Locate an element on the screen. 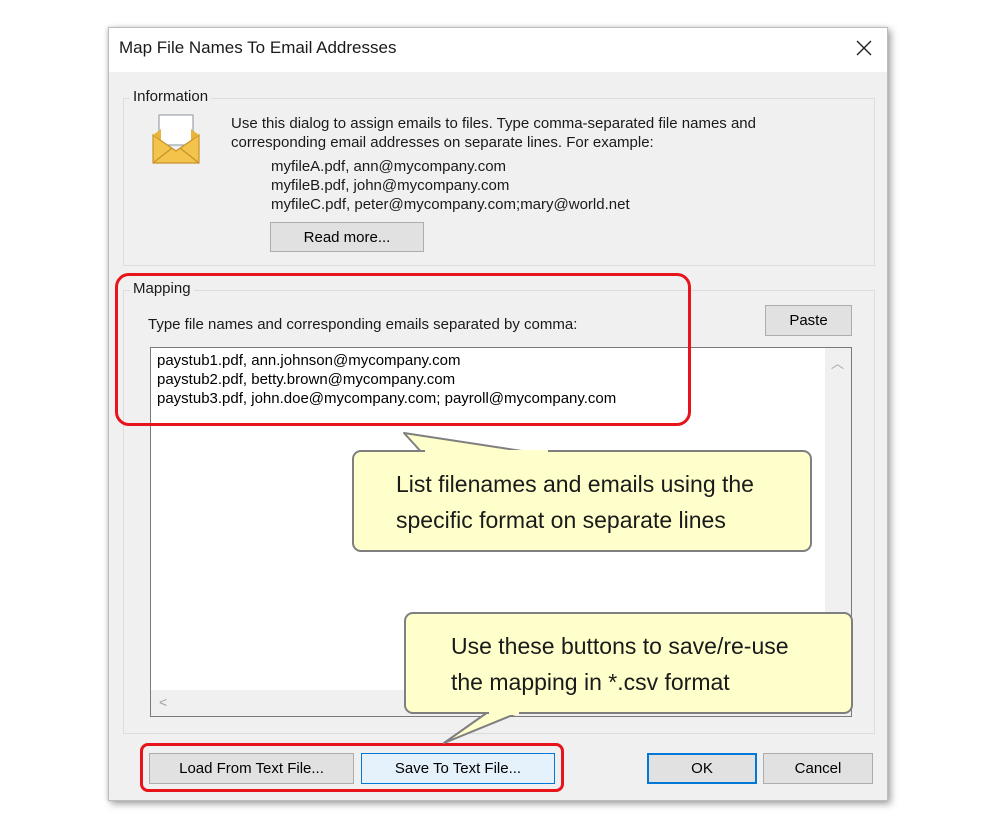  callout-tail is located at coordinates (504, 713).